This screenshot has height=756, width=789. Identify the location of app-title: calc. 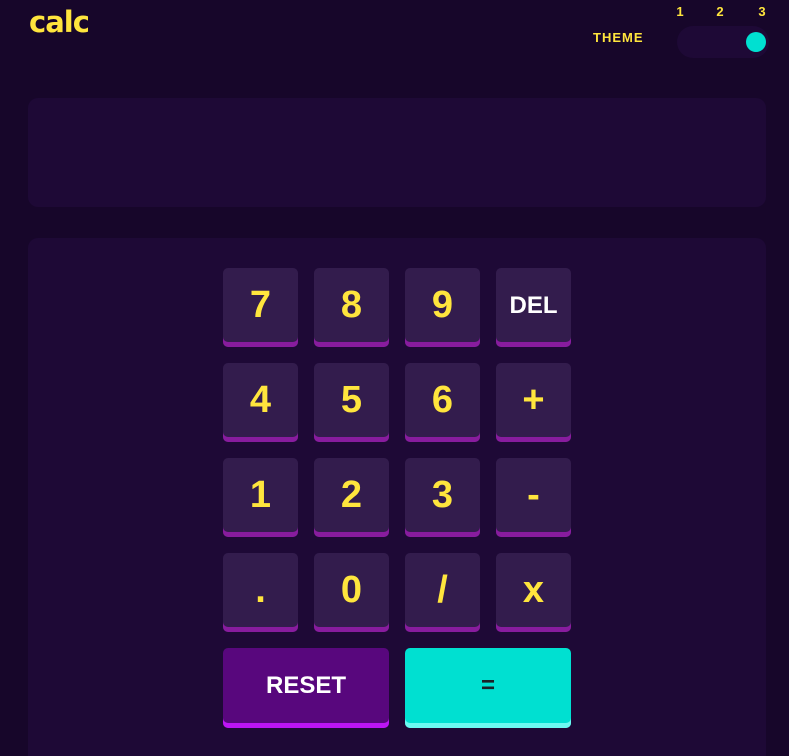
(59, 22).